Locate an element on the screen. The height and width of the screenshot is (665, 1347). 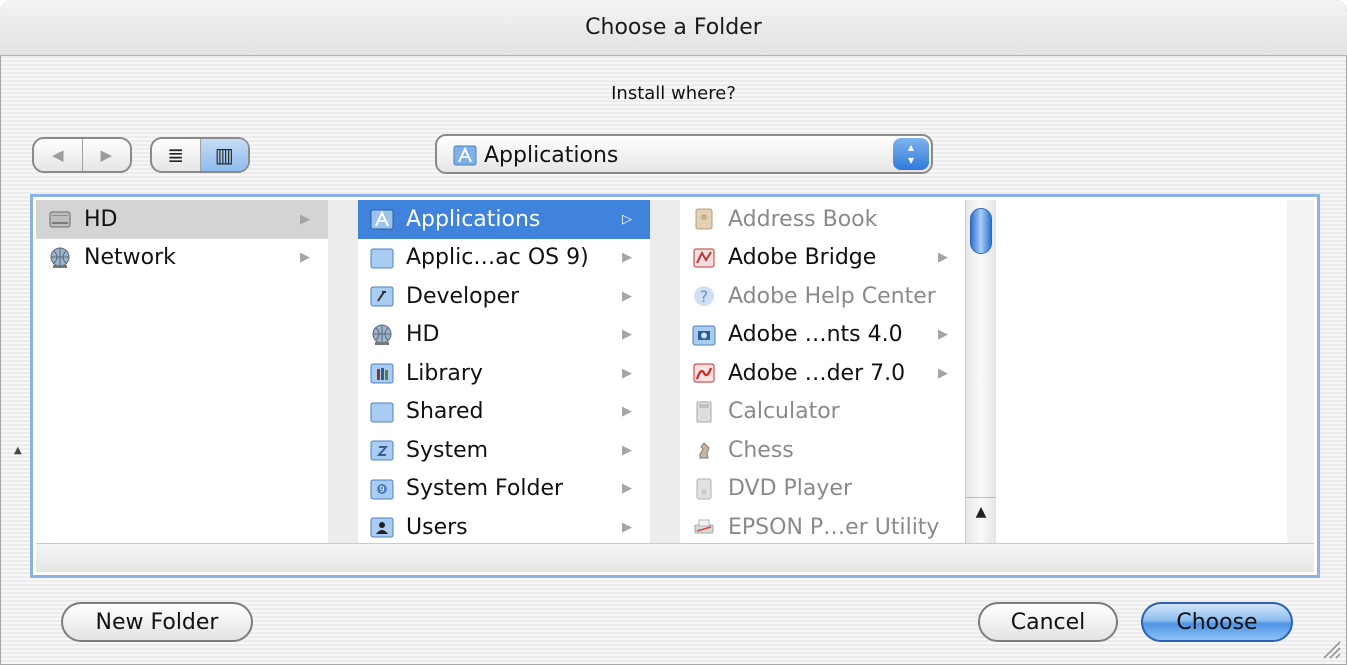
browser-column-divider is located at coordinates (1300, 372).